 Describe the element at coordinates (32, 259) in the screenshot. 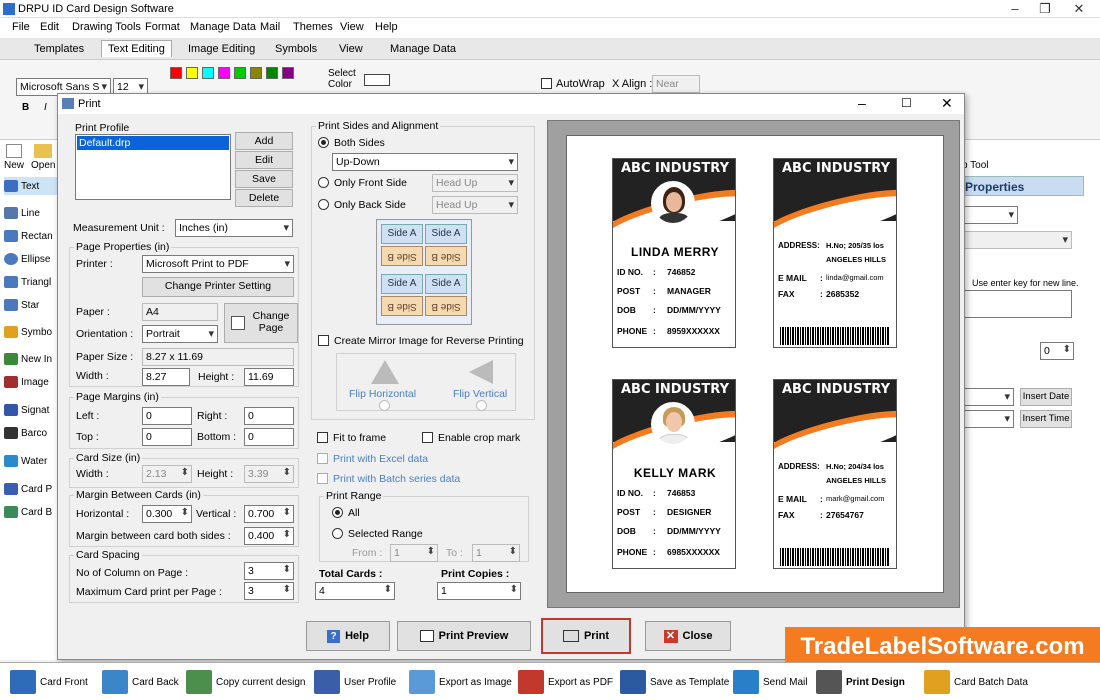

I see `tool-ellipse: Ellipse` at that location.